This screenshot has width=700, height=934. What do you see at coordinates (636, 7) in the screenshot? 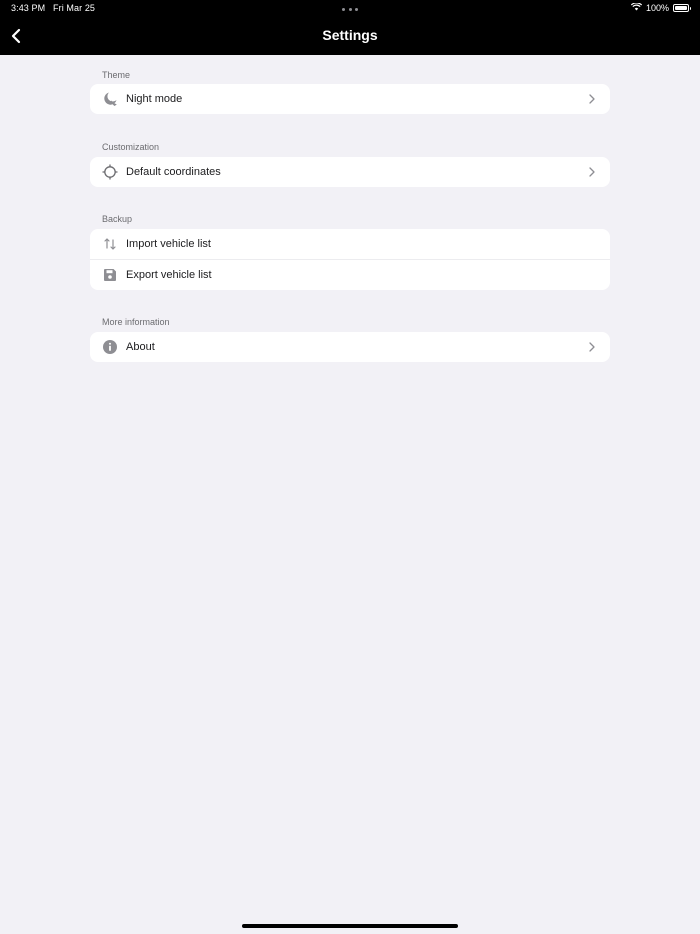
I see `wifi-icon` at bounding box center [636, 7].